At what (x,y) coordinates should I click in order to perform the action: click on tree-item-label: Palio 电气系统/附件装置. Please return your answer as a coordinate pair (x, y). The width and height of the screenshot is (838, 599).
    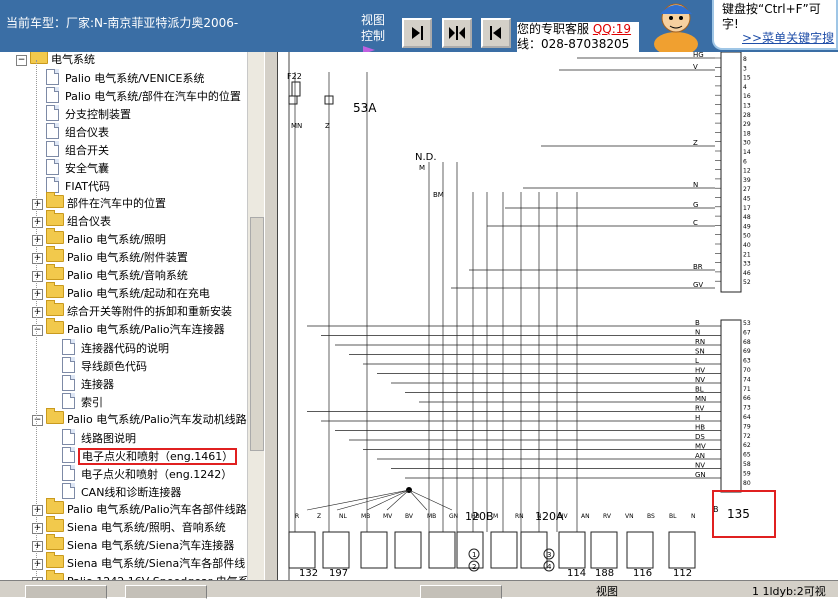
    Looking at the image, I should click on (127, 257).